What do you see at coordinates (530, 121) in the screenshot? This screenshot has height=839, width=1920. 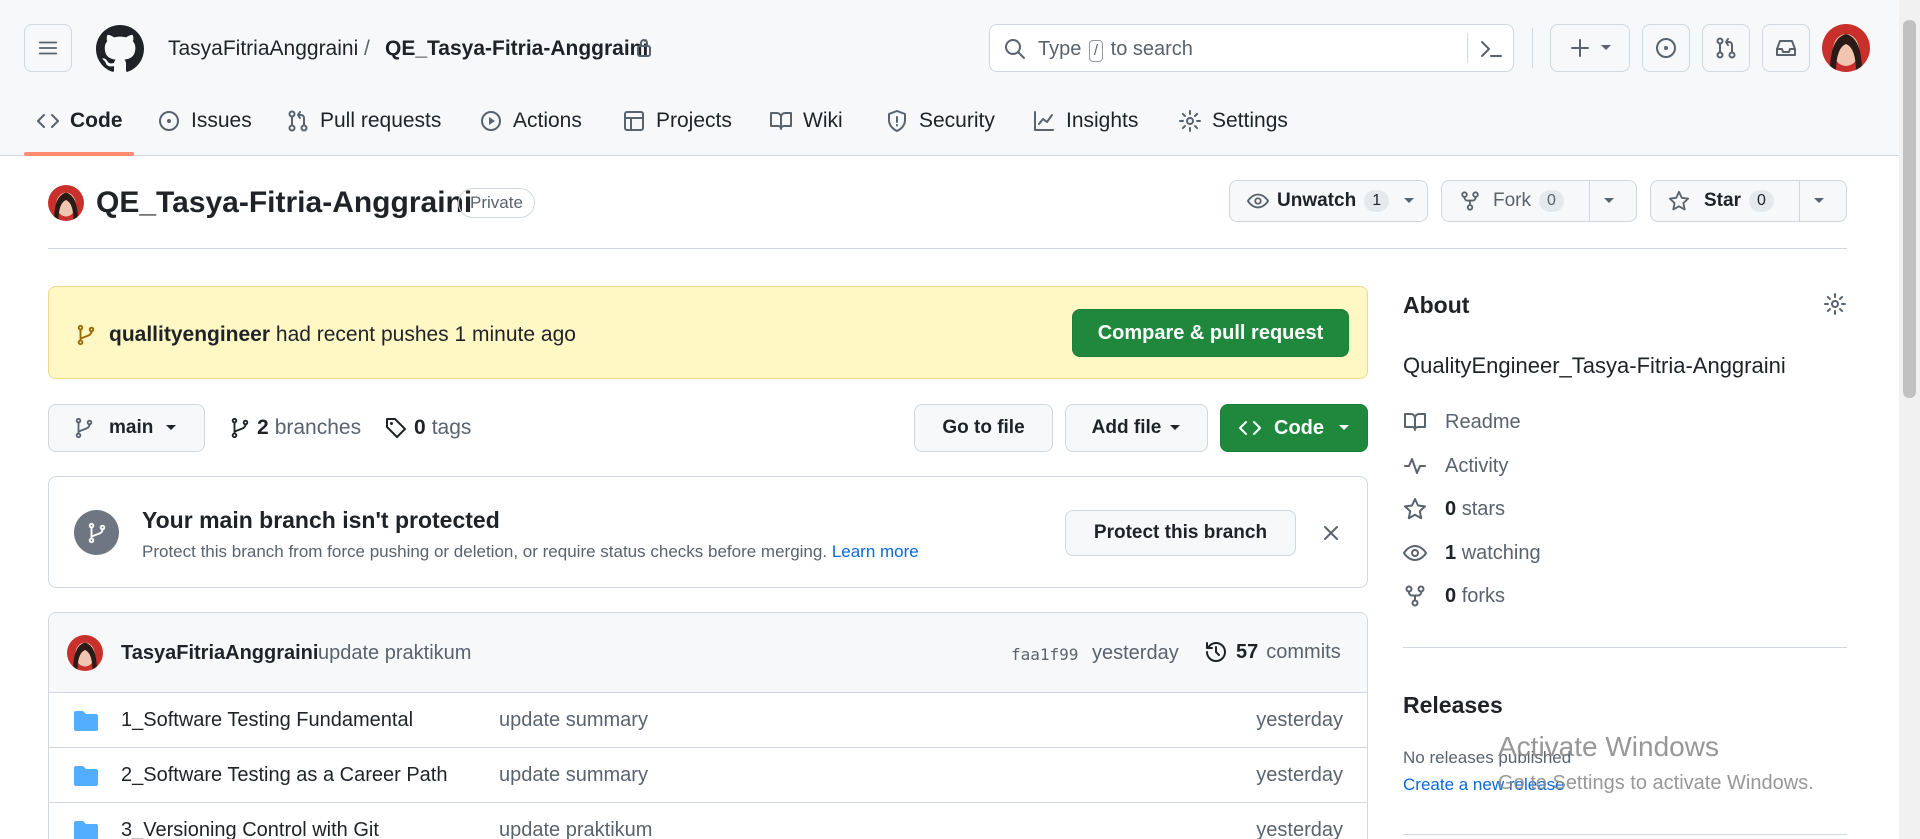 I see `tab-actions: Actions` at bounding box center [530, 121].